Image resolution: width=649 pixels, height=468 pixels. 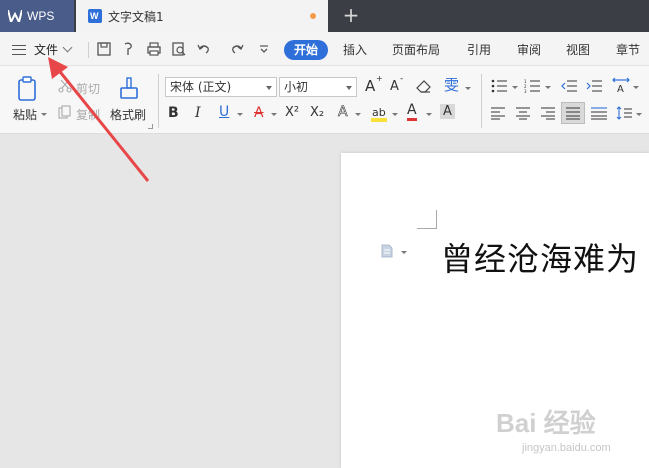 I want to click on shrink-font-minus-icon: -, so click(x=402, y=79).